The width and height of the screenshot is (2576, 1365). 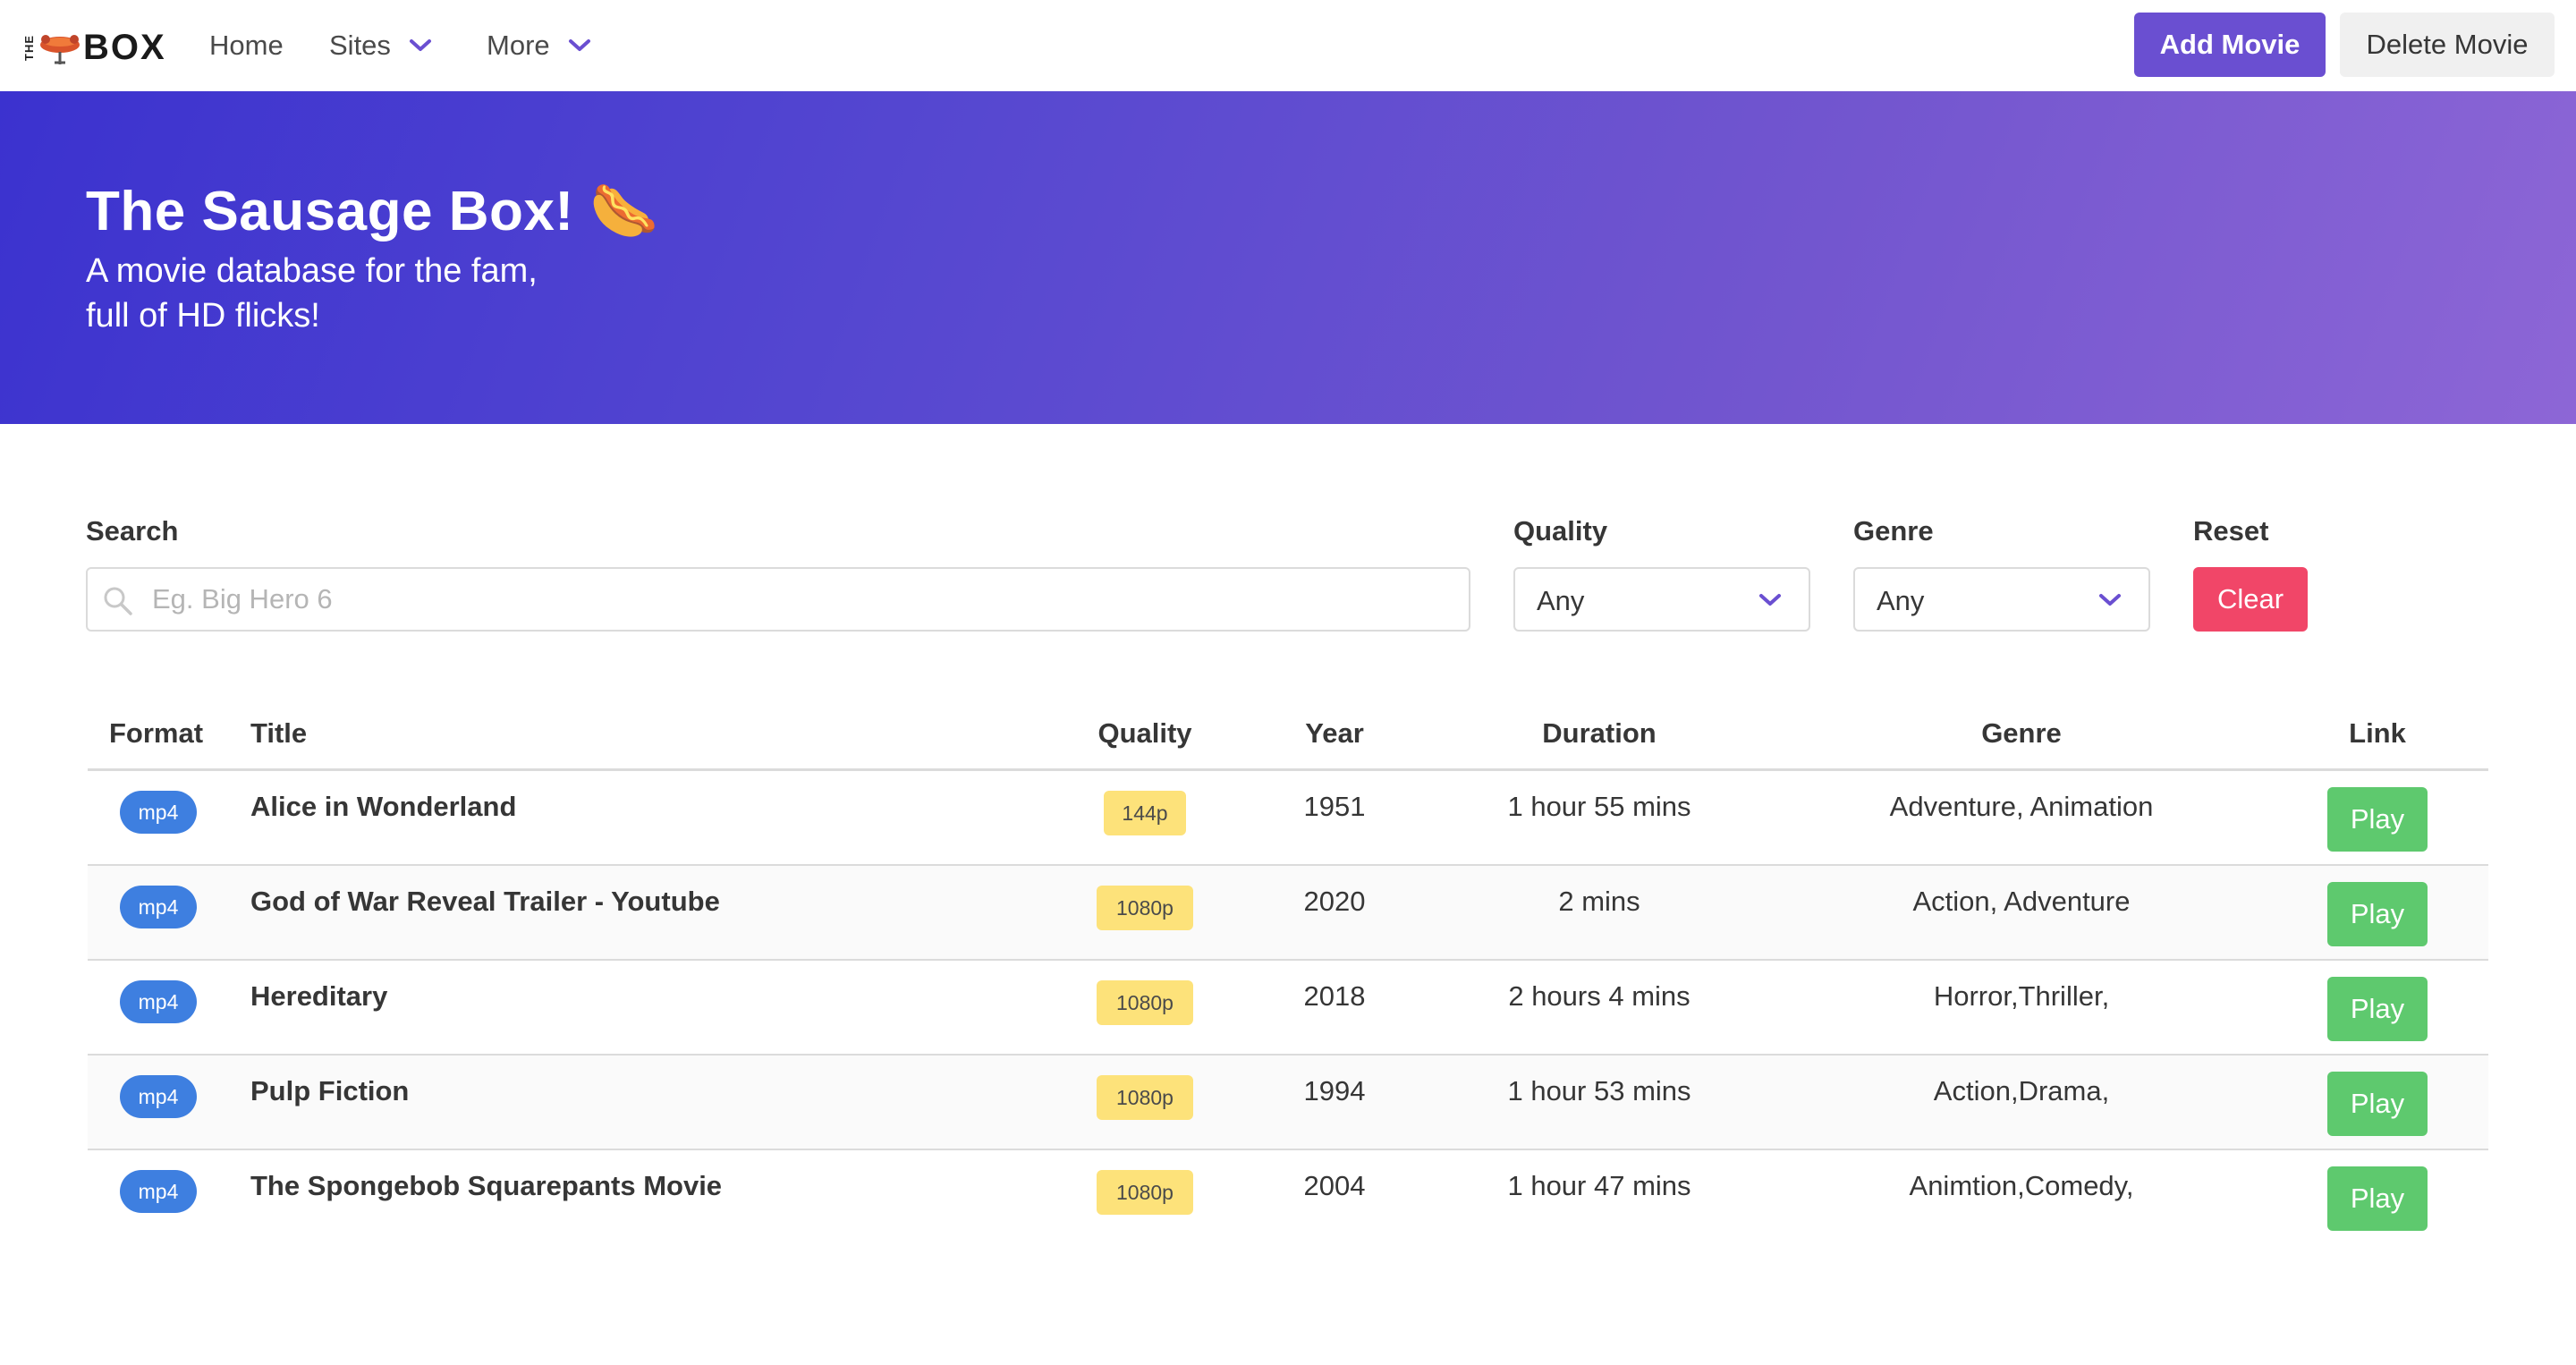 I want to click on movie-duration: 2 mins, so click(x=1599, y=901).